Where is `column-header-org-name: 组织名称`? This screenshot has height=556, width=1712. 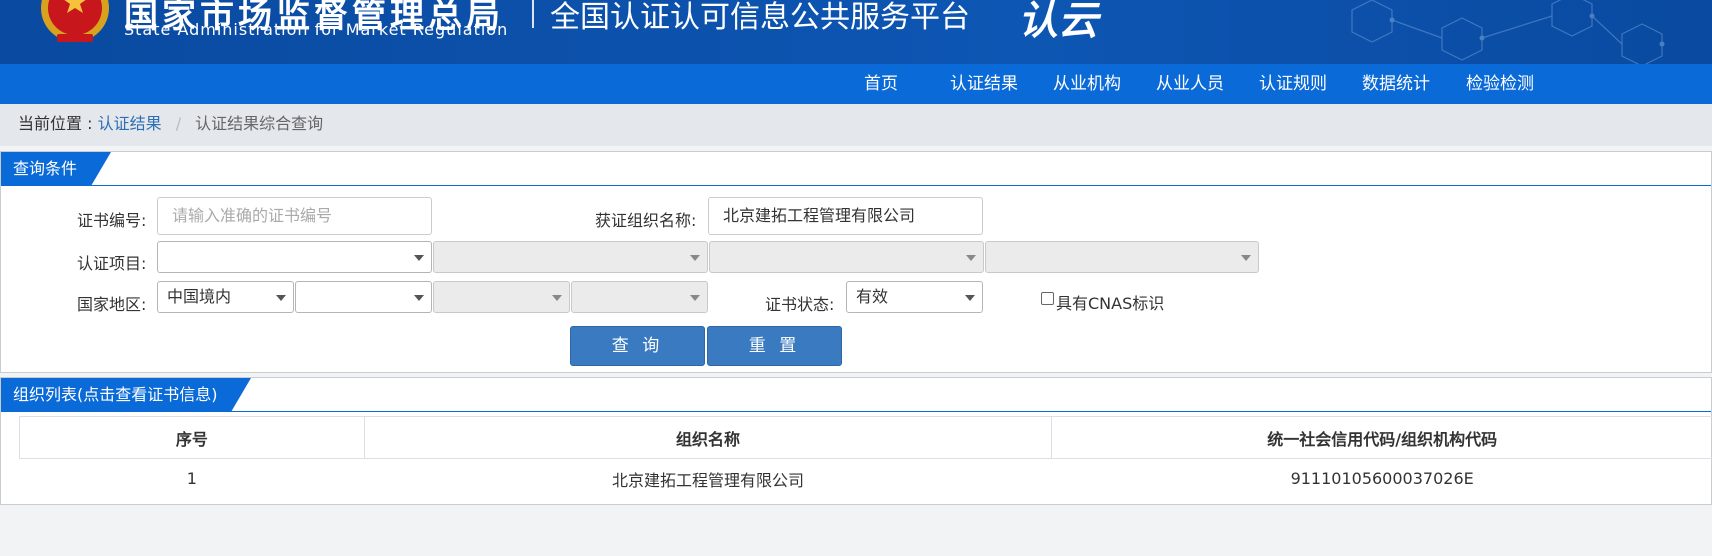 column-header-org-name: 组织名称 is located at coordinates (708, 437).